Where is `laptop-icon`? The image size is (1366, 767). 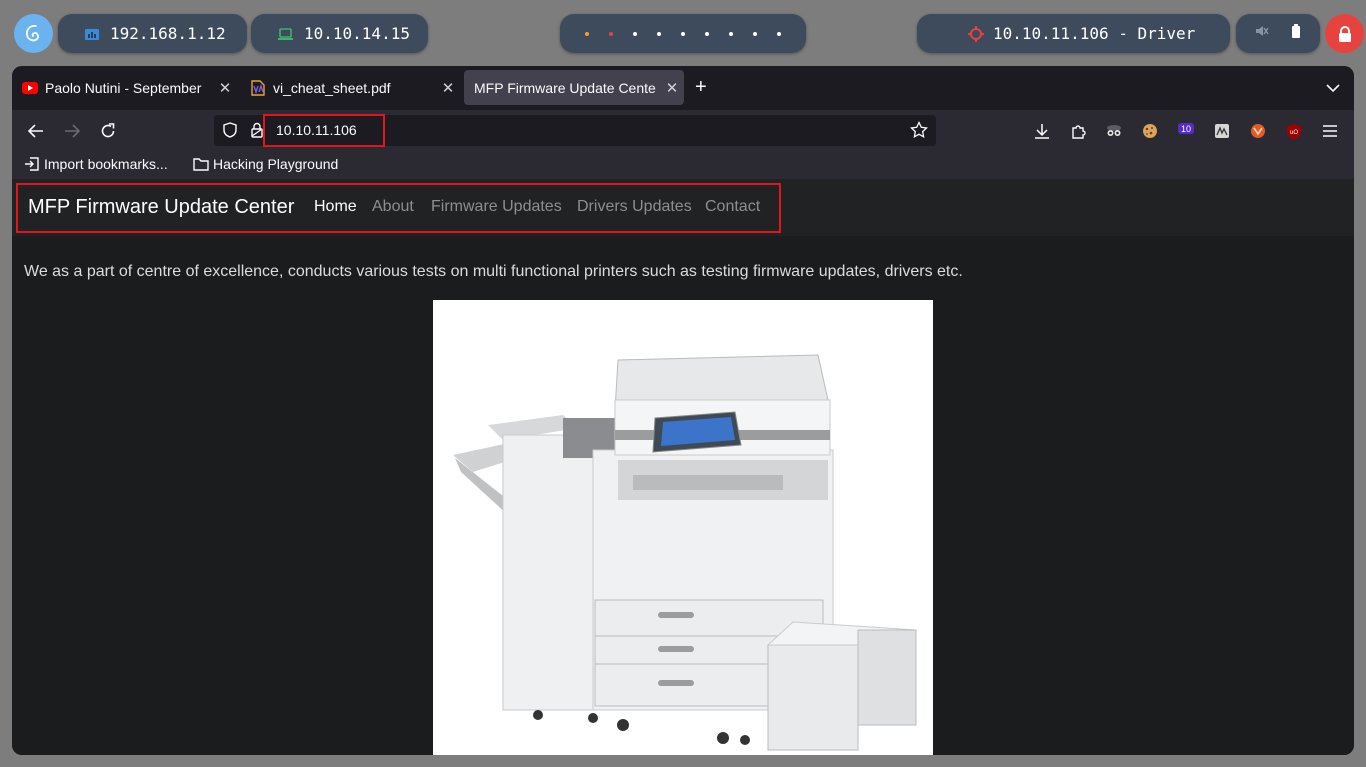
laptop-icon is located at coordinates (285, 34).